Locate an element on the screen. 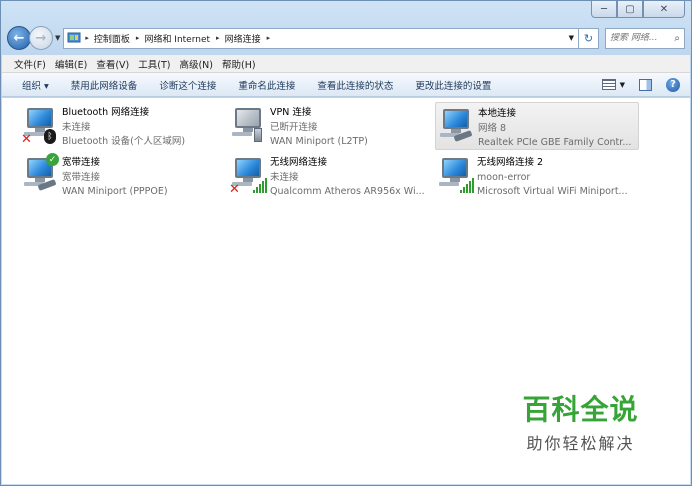  view-tools: ▼ ? is located at coordinates (640, 84).